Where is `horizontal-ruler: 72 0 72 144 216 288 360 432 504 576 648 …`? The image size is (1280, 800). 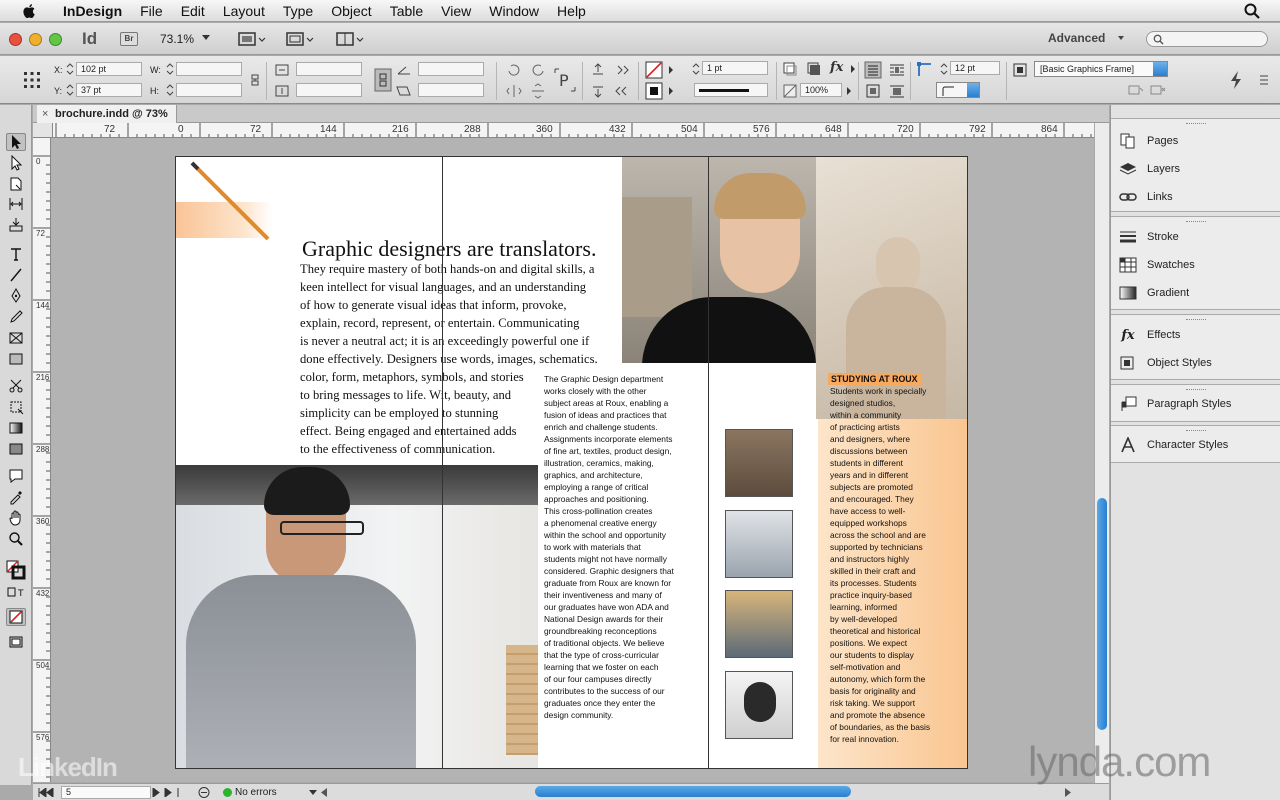 horizontal-ruler: 72 0 72 144 216 288 360 432 504 576 648 … is located at coordinates (573, 130).